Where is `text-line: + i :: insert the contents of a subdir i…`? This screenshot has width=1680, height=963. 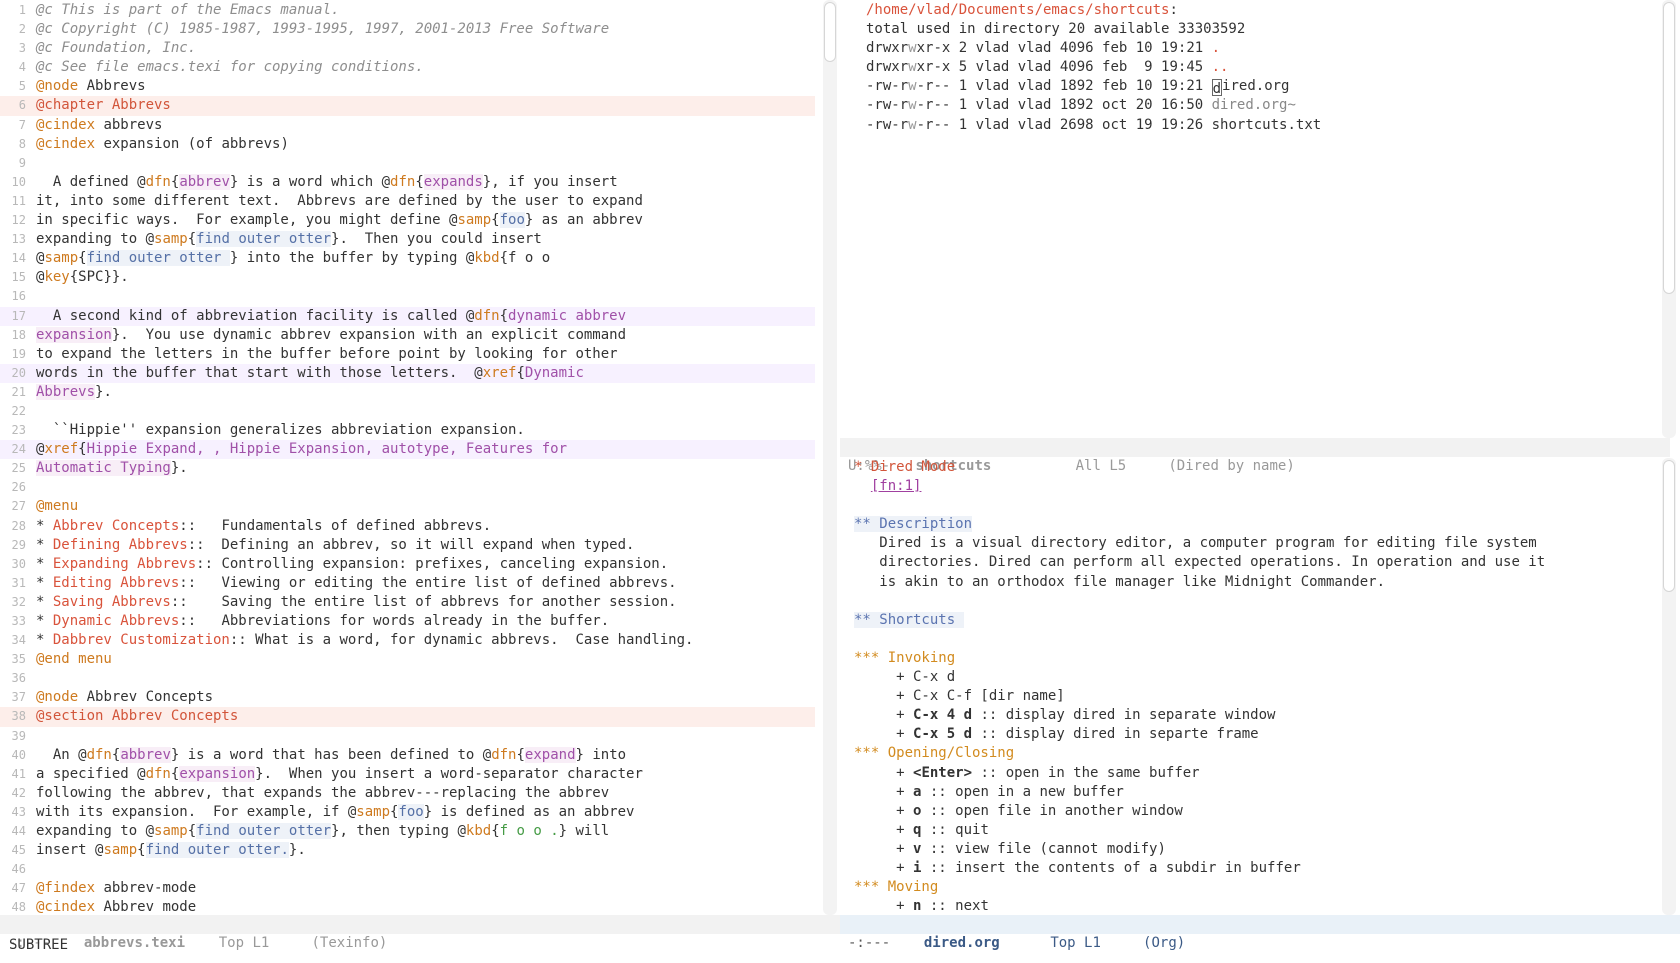
text-line: + i :: insert the contents of a subdir i… is located at coordinates (1249, 868).